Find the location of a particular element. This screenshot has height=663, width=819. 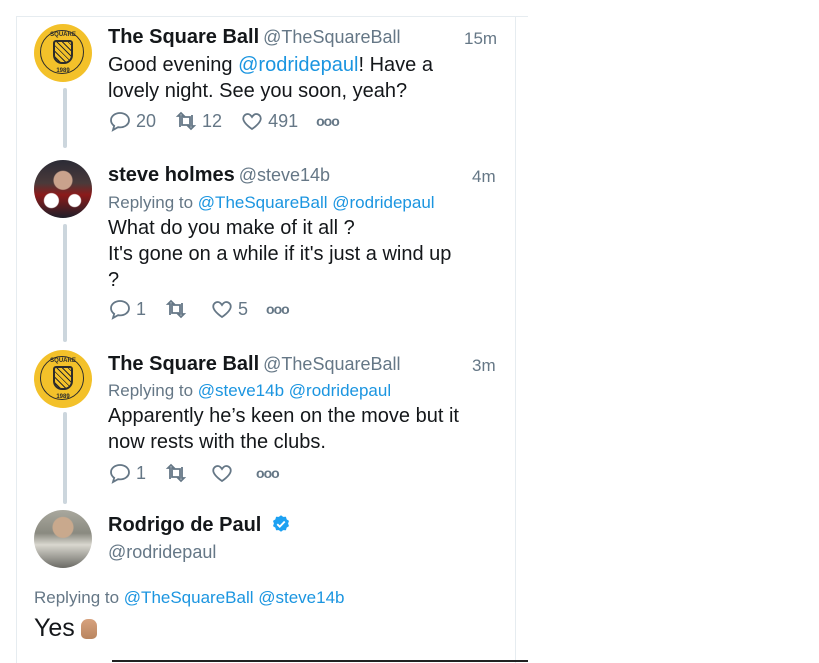

author-name-row: Rodrigo de Paul is located at coordinates (199, 525).